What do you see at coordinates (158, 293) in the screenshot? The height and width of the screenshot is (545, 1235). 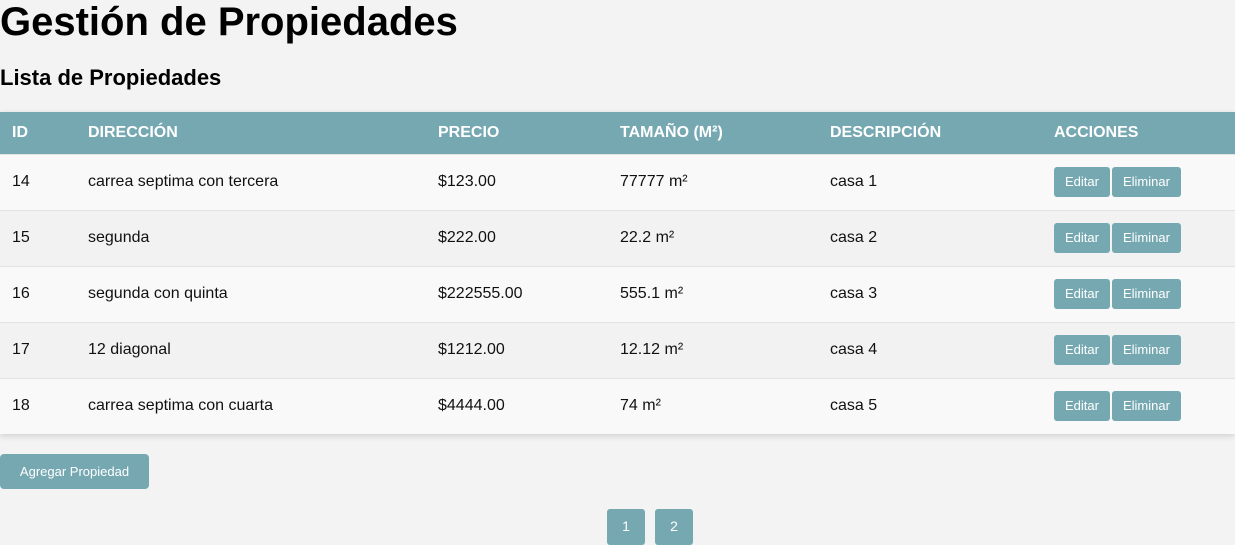 I see `cell-direccion: segunda con quinta` at bounding box center [158, 293].